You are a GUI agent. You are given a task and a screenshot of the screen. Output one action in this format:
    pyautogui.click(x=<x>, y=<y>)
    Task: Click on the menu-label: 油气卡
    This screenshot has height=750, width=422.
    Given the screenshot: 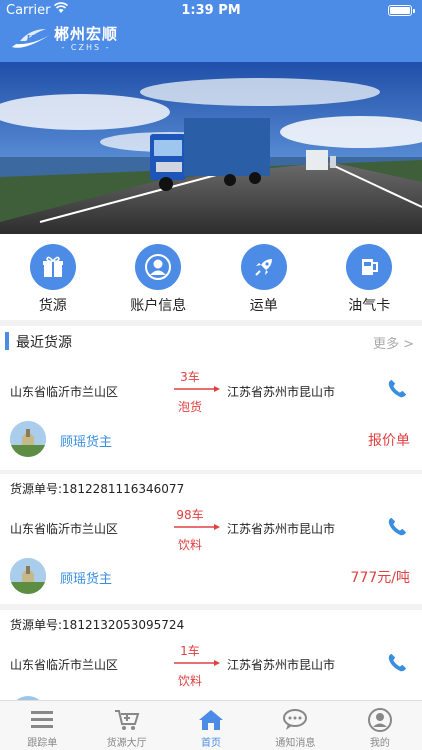 What is the action you would take?
    pyautogui.click(x=369, y=306)
    